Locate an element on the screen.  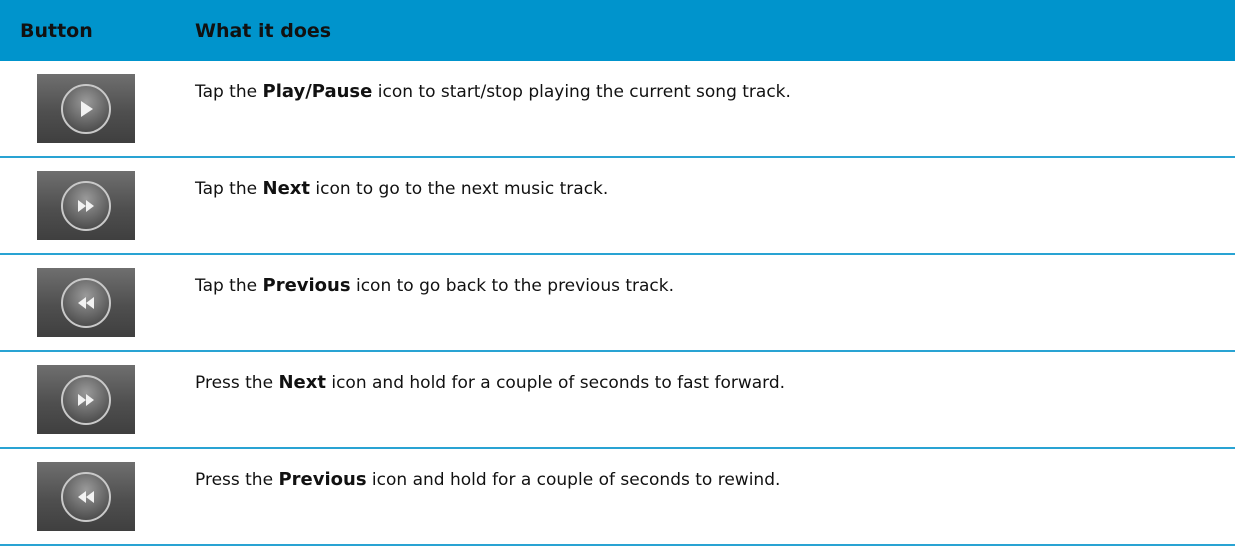
description-suffix: icon to go to the next music track. is located at coordinates (459, 189).